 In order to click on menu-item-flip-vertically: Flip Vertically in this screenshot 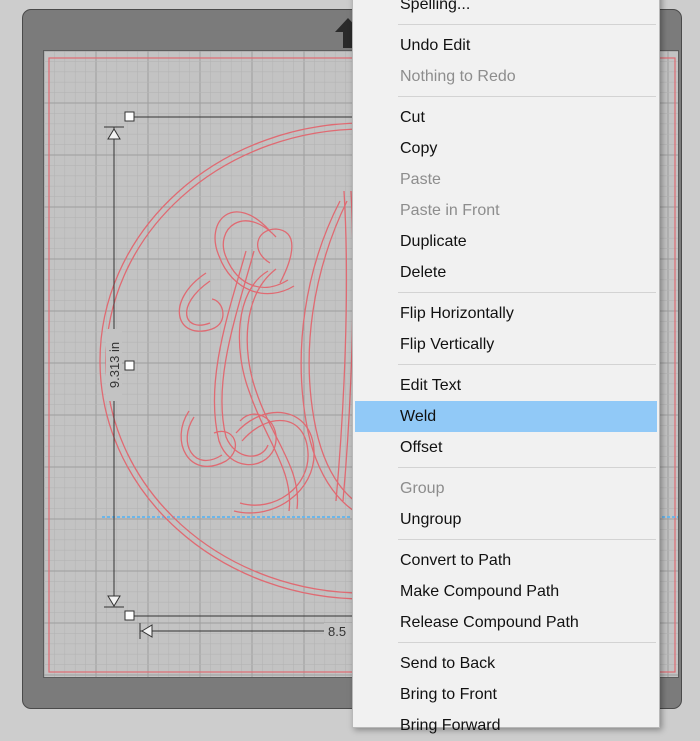, I will do `click(506, 344)`.